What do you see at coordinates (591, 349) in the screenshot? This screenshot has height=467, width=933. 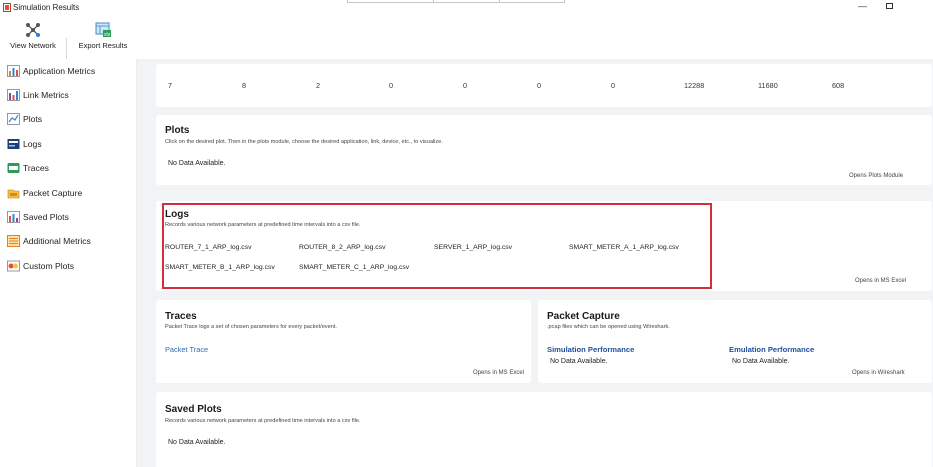 I see `simulation-performance-heading: Simulation Performance` at bounding box center [591, 349].